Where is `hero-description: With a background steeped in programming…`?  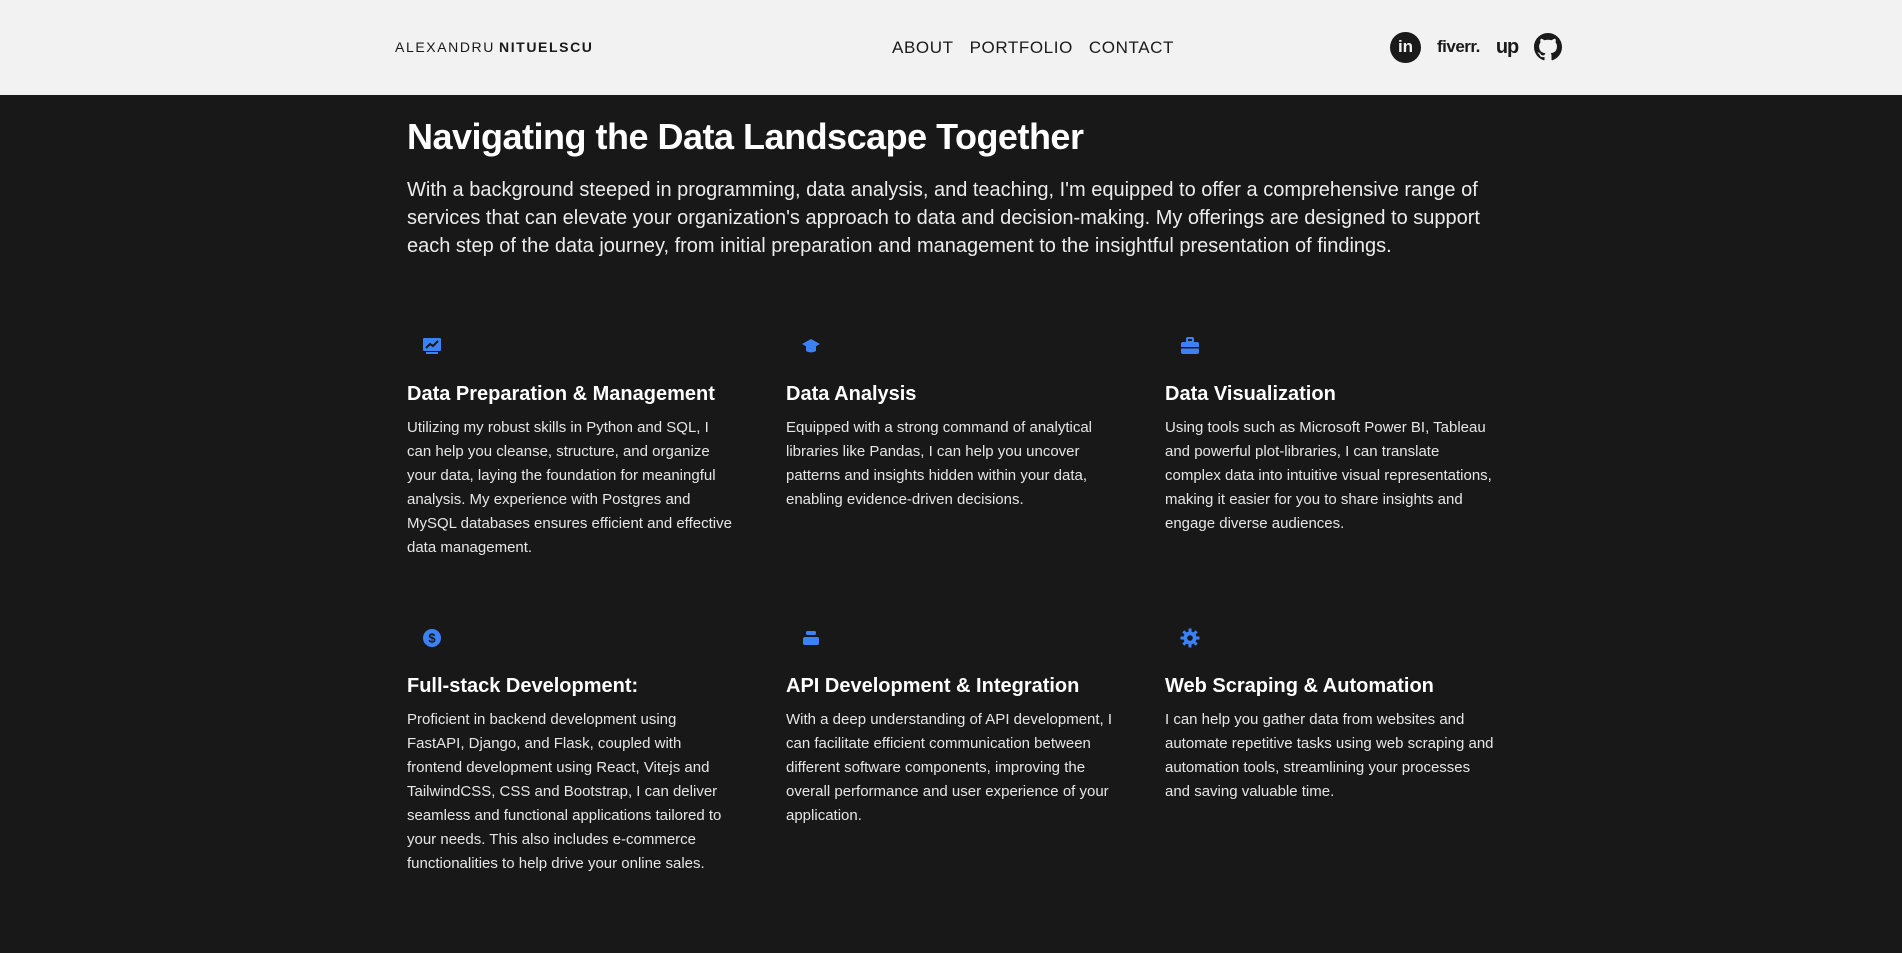
hero-description: With a background steeped in programming… is located at coordinates (943, 218).